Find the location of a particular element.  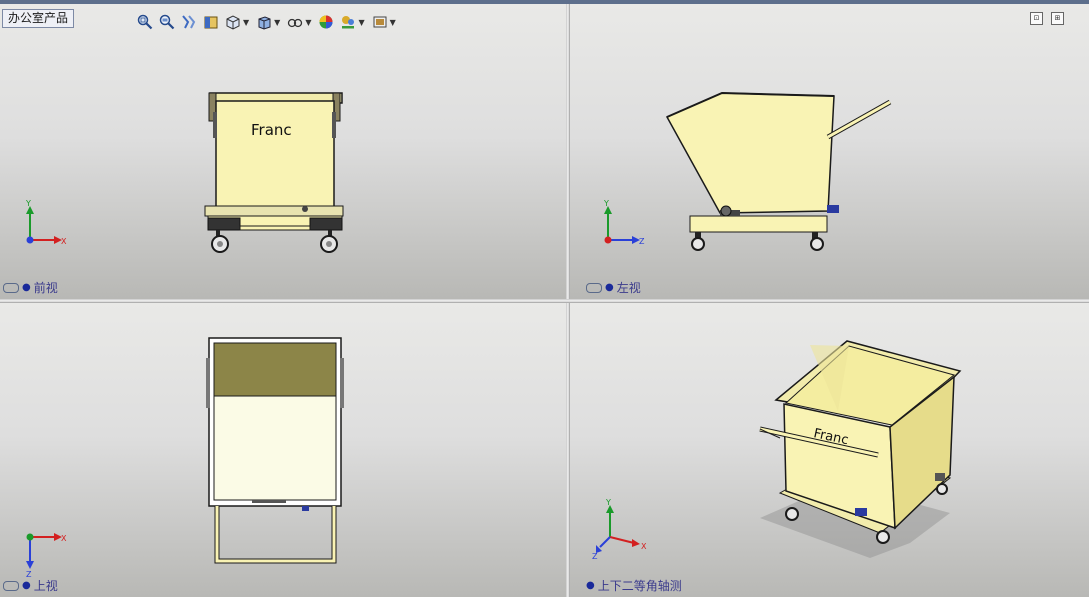

iso-view-label: ● 上下二等角轴测 is located at coordinates (634, 585).